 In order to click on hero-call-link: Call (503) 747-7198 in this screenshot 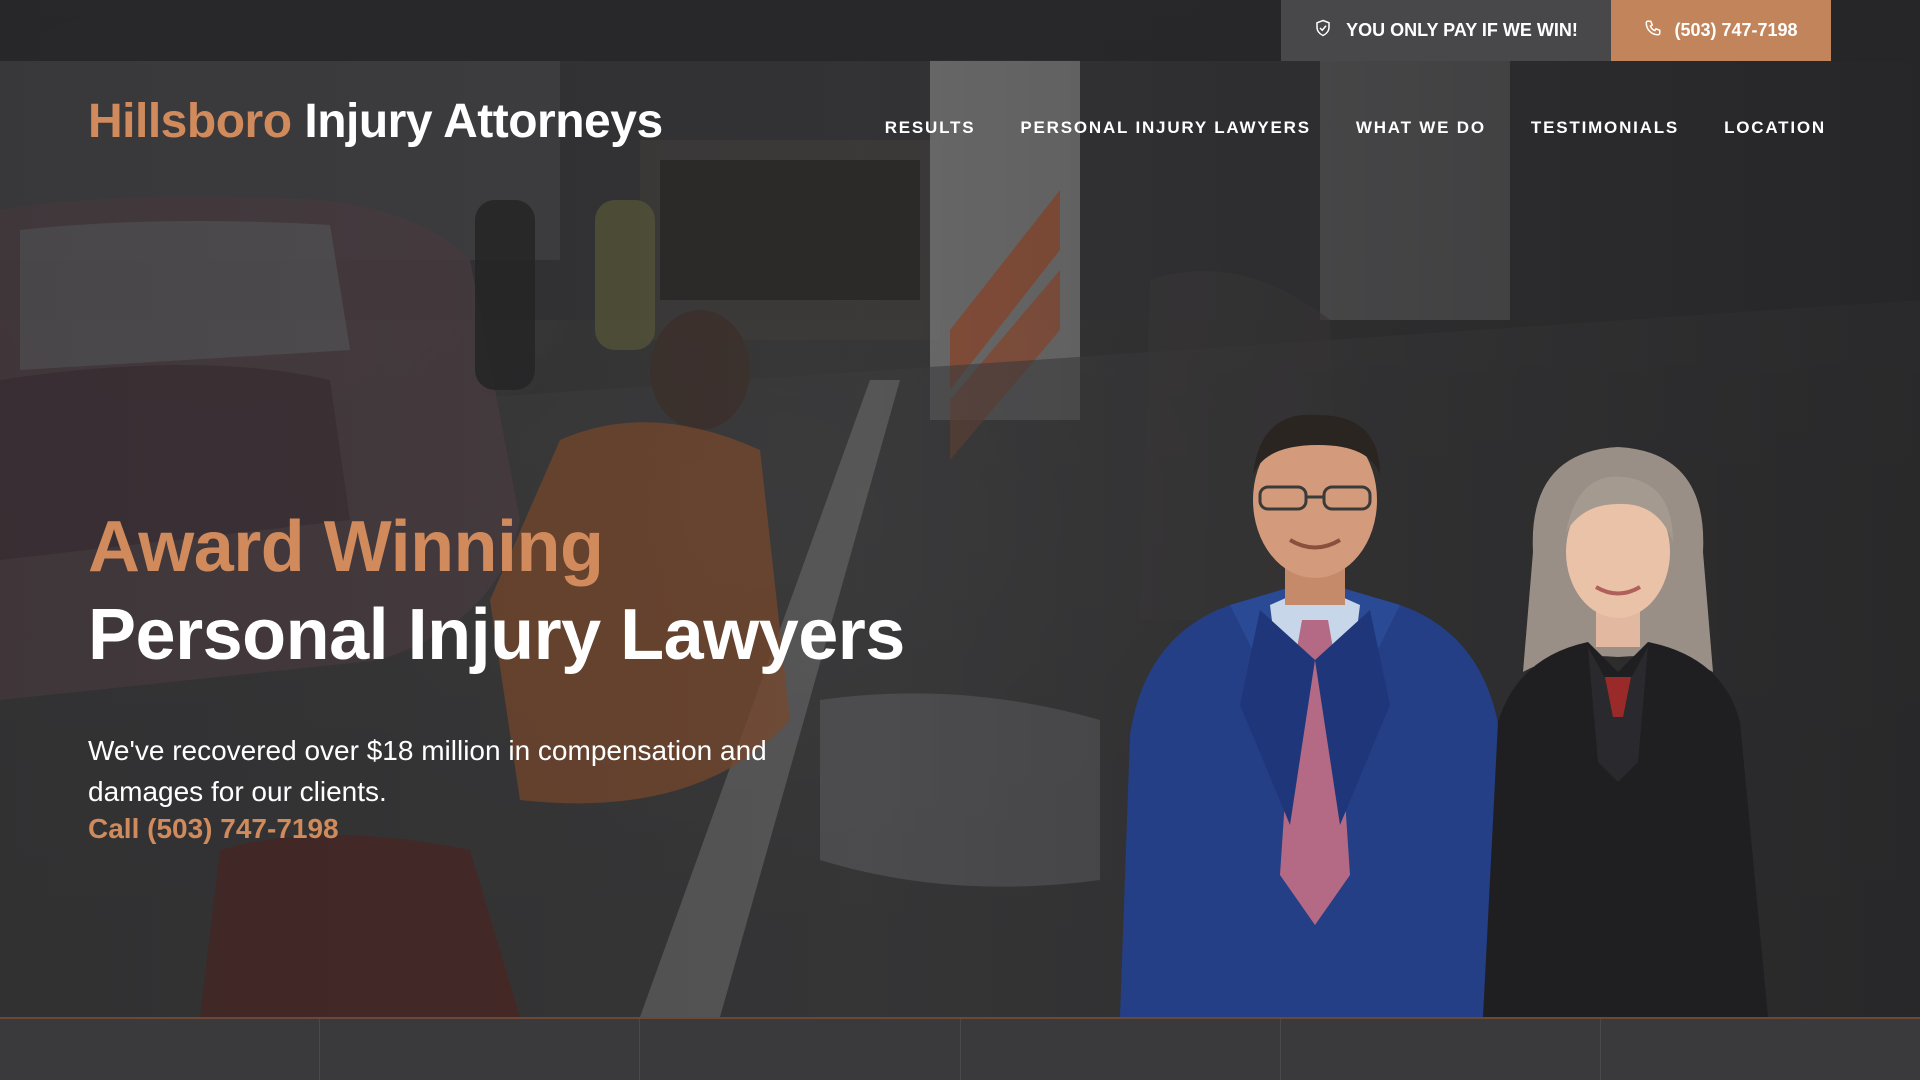, I will do `click(213, 829)`.